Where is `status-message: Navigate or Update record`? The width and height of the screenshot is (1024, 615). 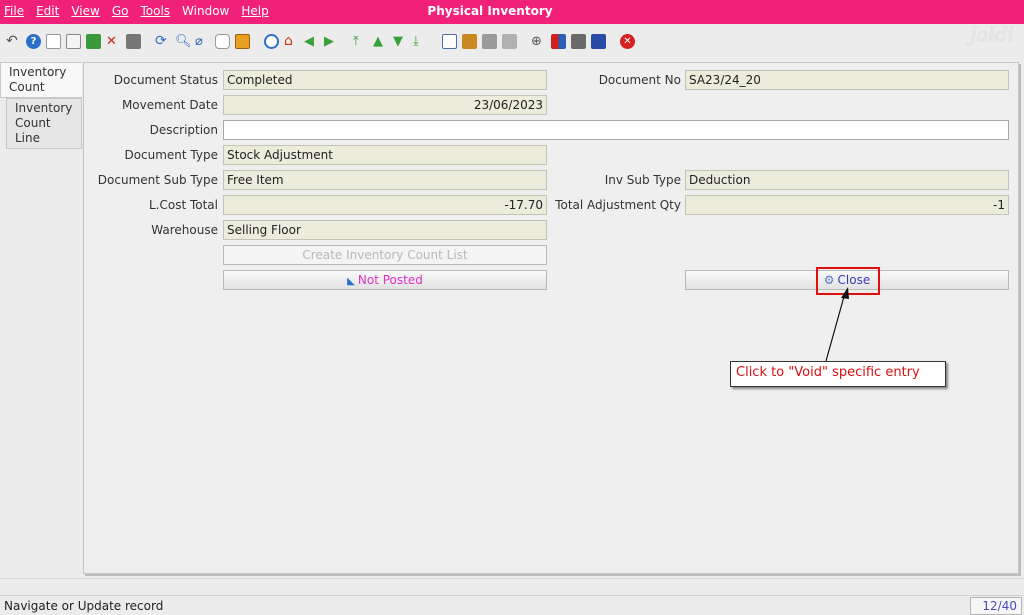 status-message: Navigate or Update record is located at coordinates (84, 606).